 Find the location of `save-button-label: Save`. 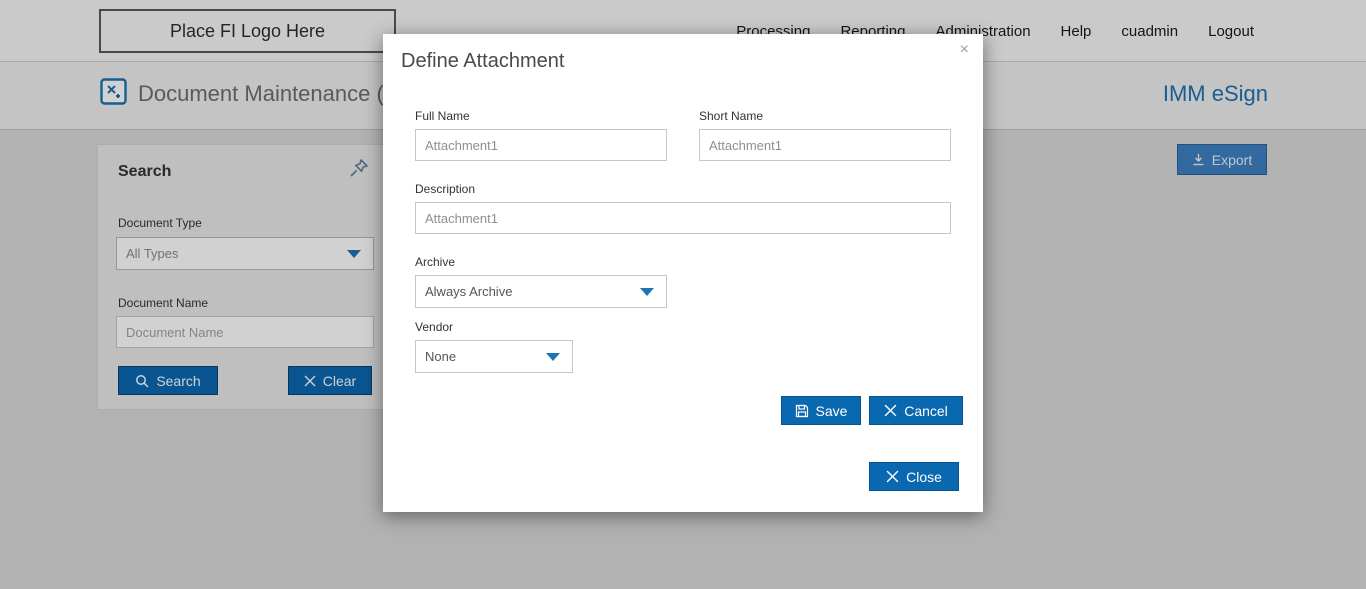

save-button-label: Save is located at coordinates (831, 410).